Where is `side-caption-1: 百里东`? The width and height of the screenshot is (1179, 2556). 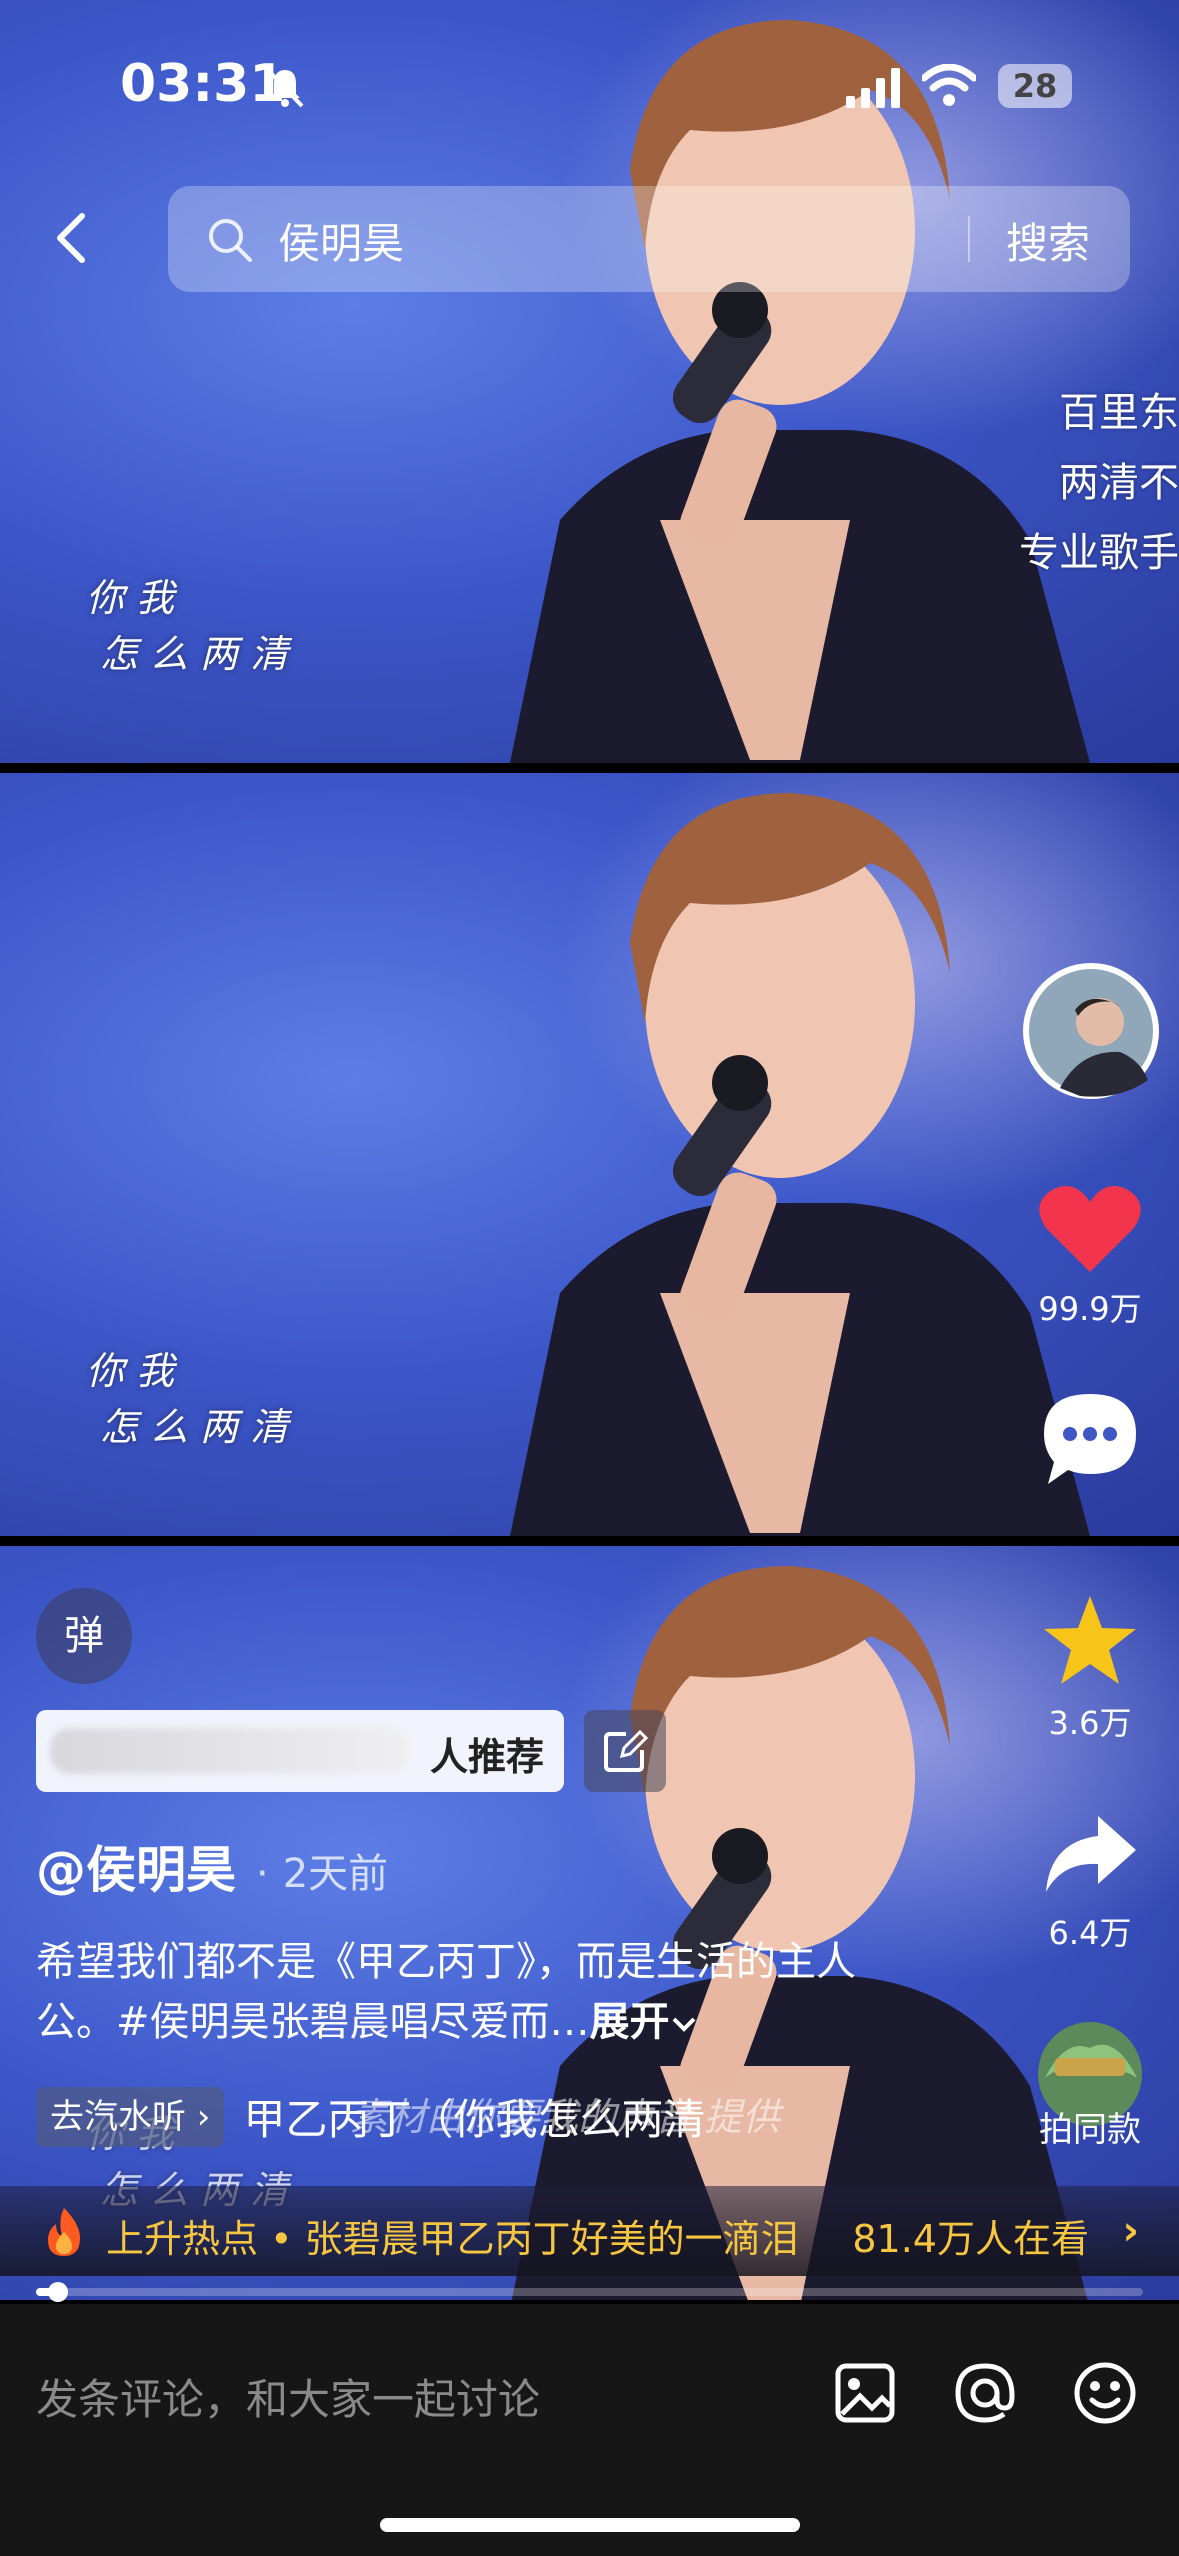
side-caption-1: 百里东 is located at coordinates (1119, 413).